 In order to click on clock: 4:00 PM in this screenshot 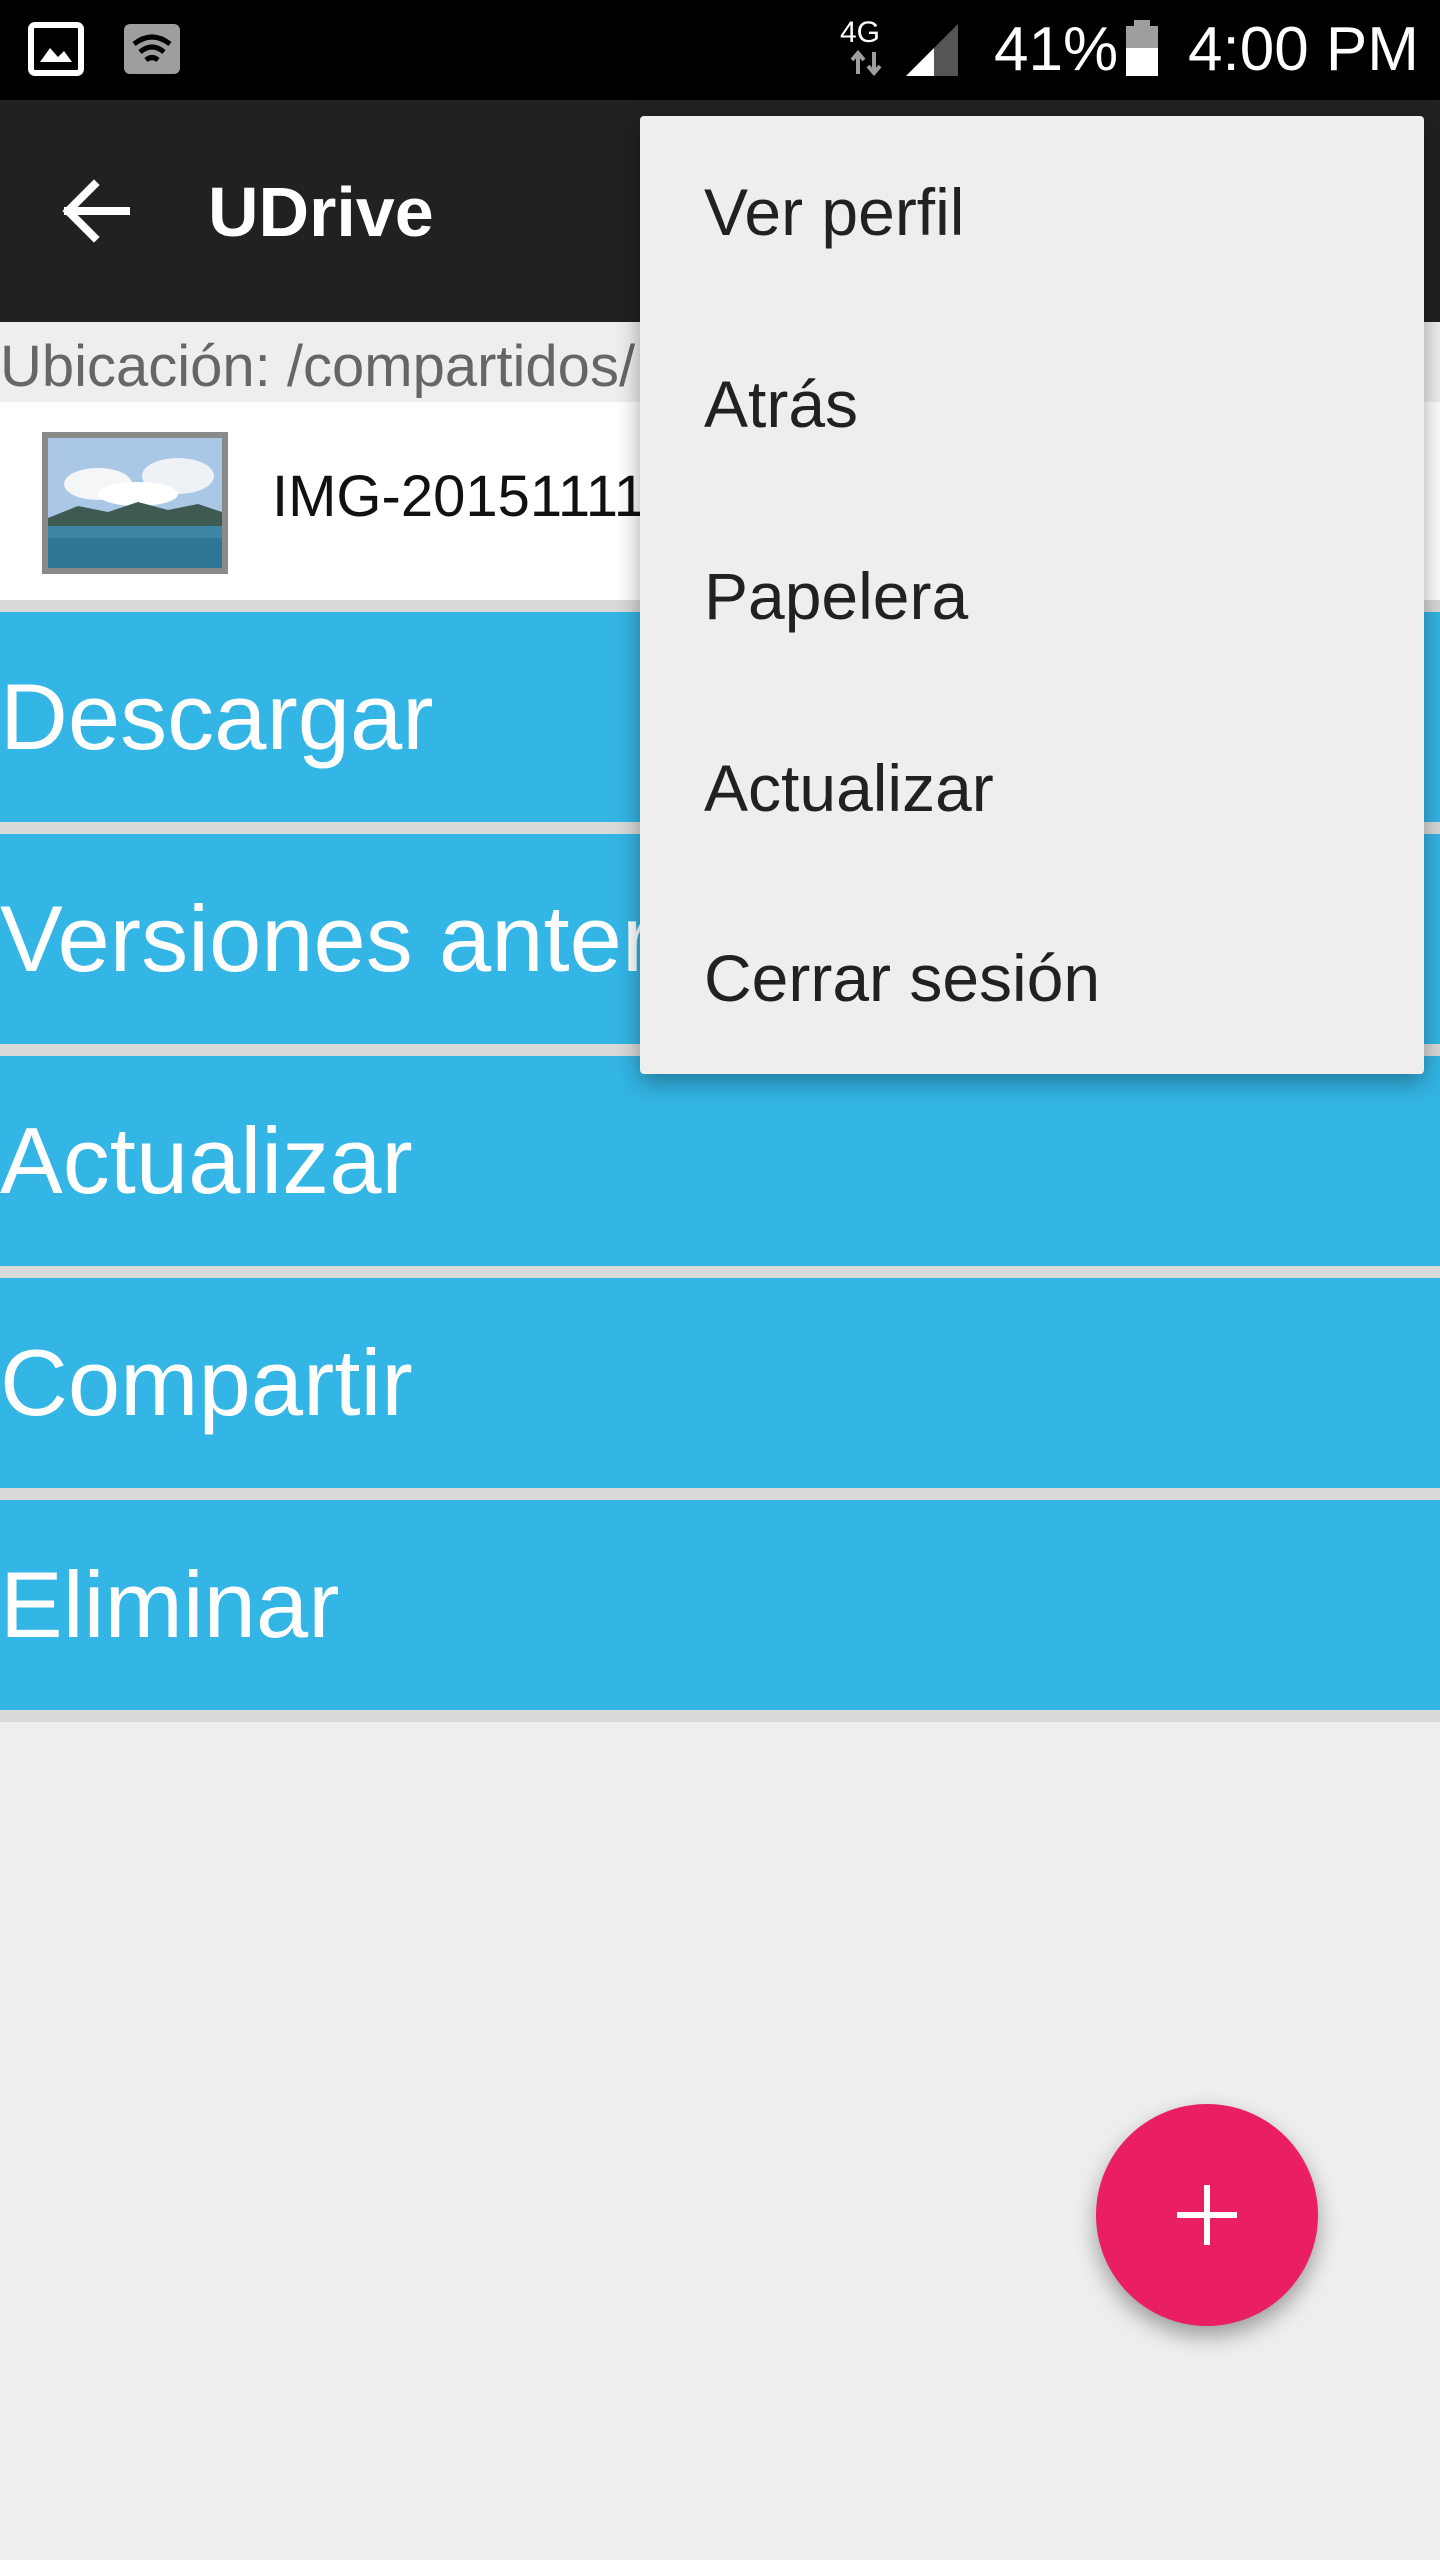, I will do `click(1303, 49)`.